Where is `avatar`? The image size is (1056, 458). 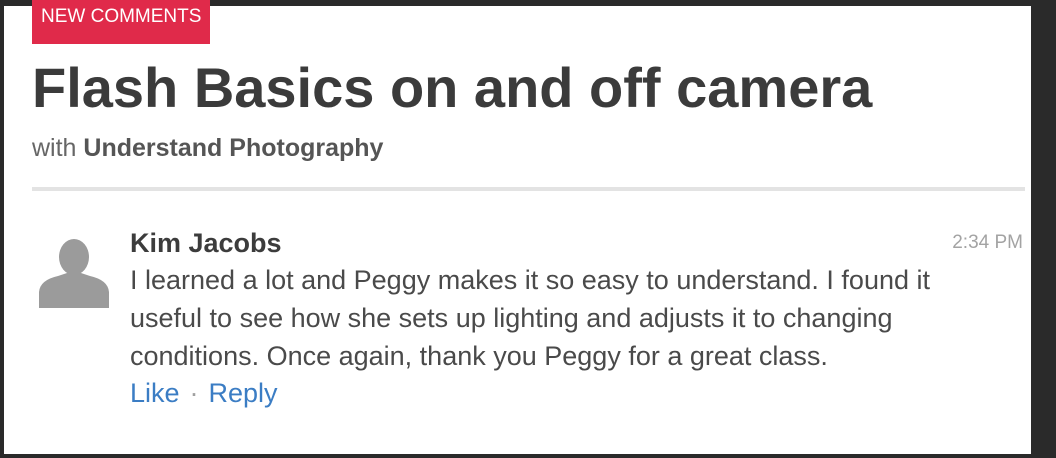
avatar is located at coordinates (74, 270).